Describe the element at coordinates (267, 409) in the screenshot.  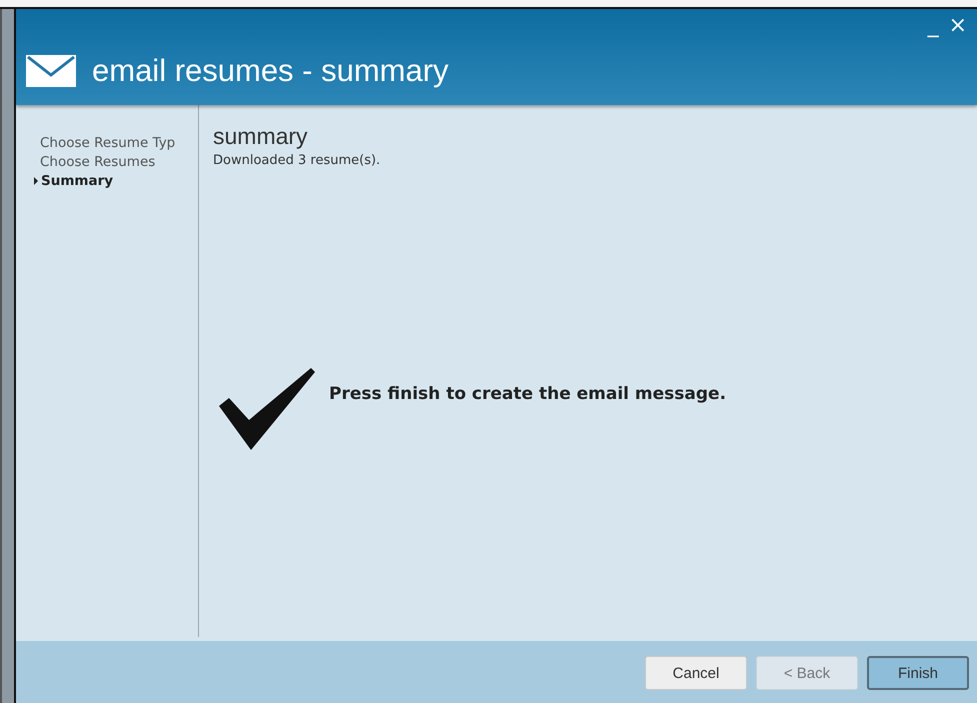
I see `checkmark-icon` at that location.